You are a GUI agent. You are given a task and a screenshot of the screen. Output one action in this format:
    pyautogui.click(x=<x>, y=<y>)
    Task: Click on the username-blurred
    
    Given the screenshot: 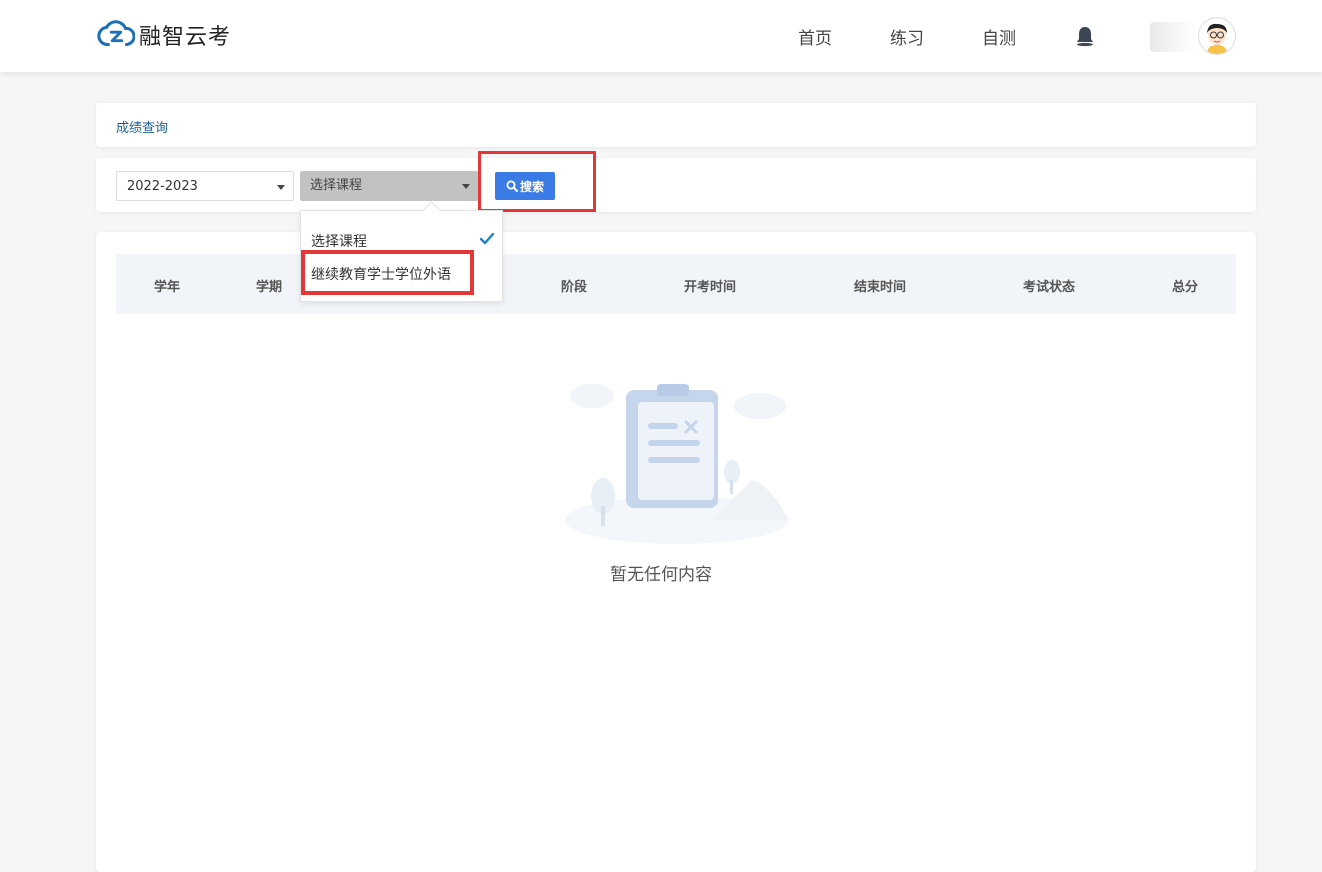 What is the action you would take?
    pyautogui.click(x=1173, y=37)
    